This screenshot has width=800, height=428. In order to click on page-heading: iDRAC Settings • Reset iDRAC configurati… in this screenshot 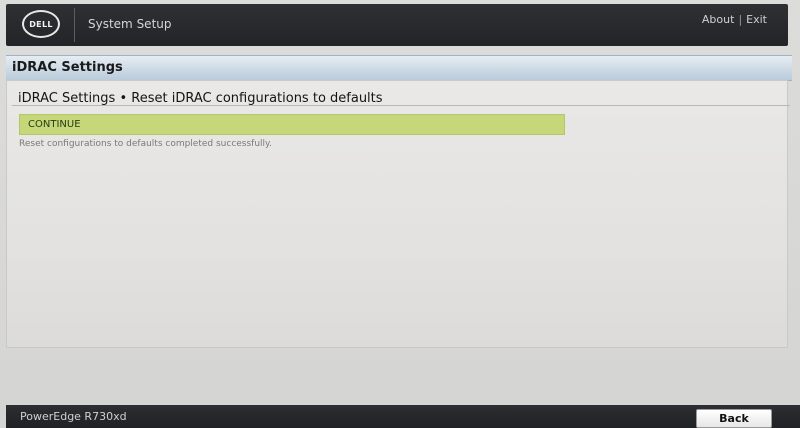, I will do `click(200, 98)`.